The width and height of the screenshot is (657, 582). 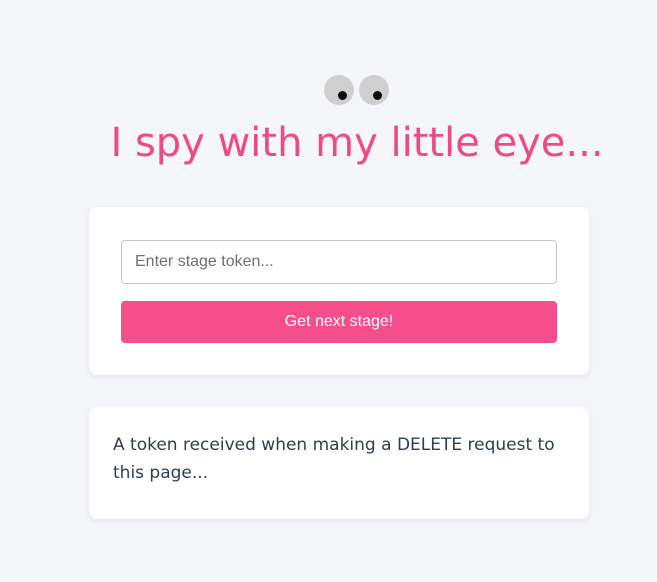 What do you see at coordinates (339, 90) in the screenshot?
I see `left-eye-icon` at bounding box center [339, 90].